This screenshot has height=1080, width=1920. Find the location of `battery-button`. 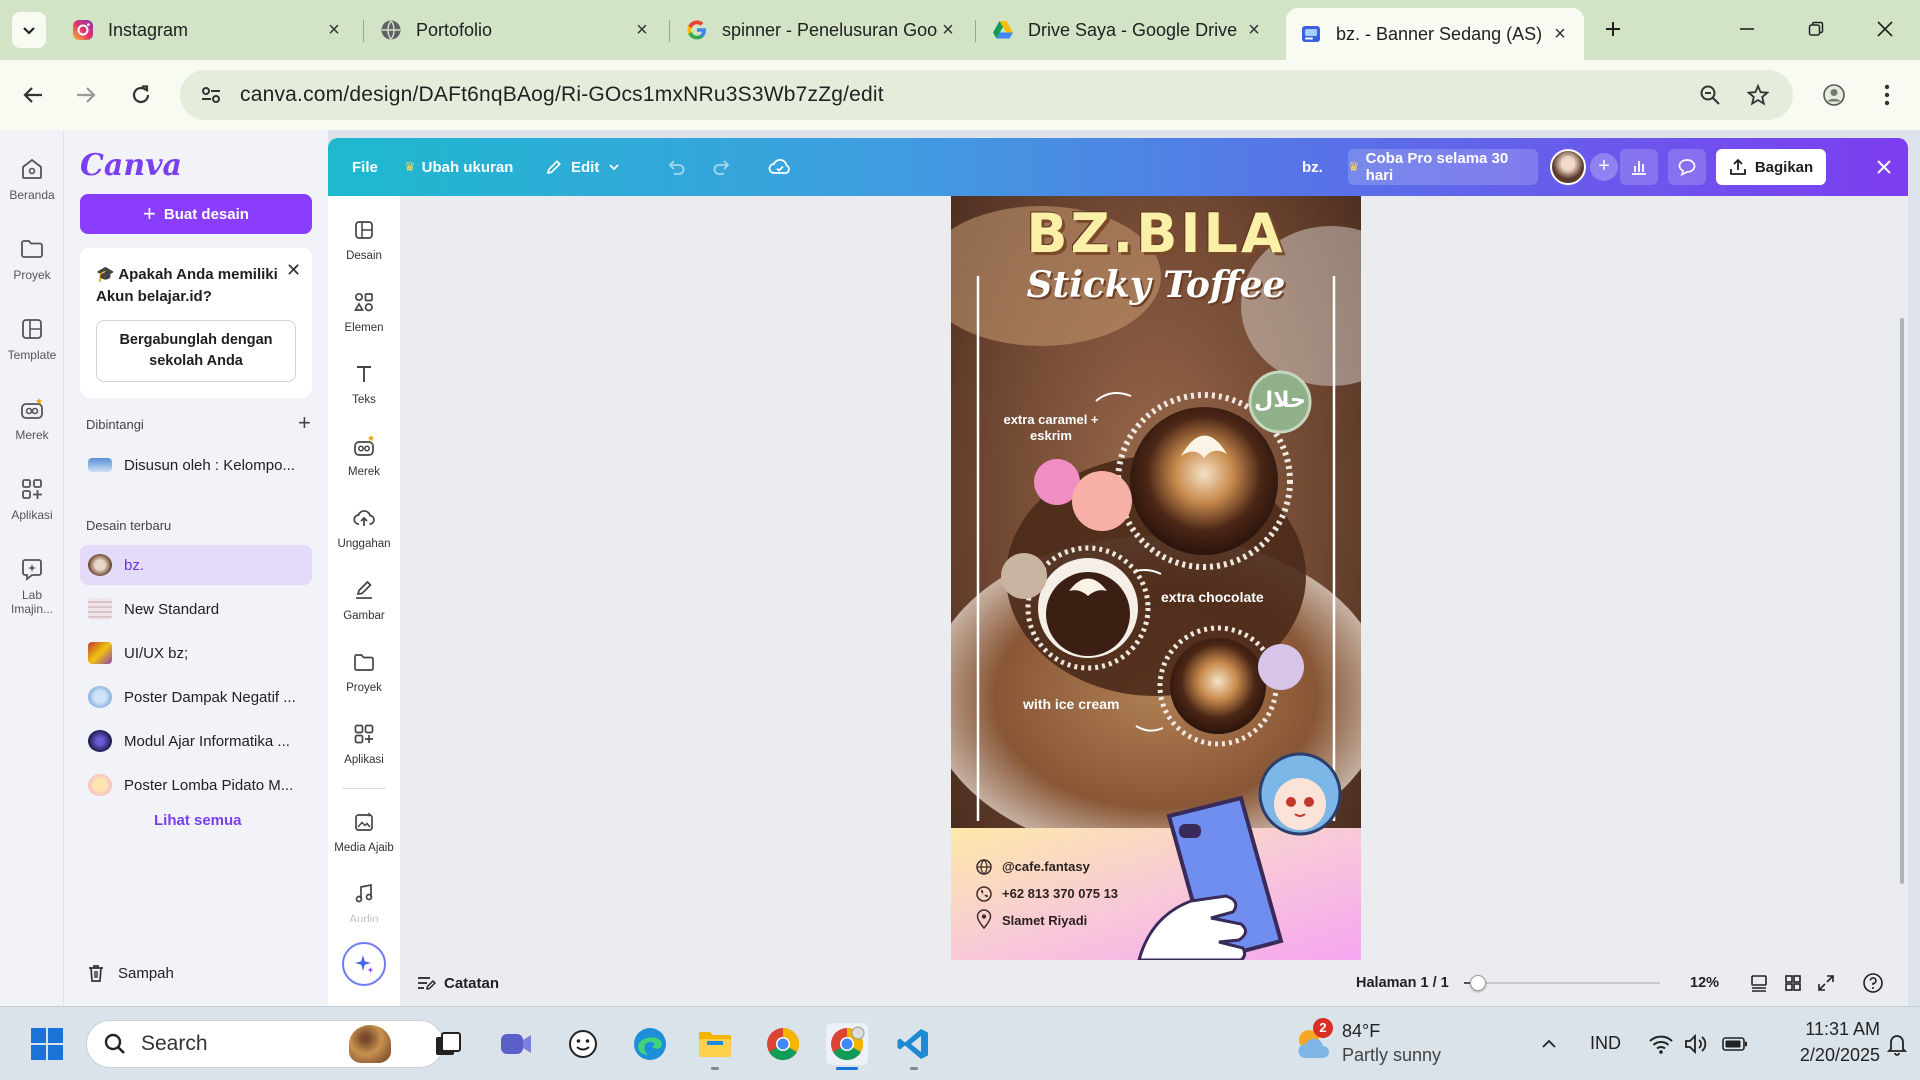

battery-button is located at coordinates (1735, 1044).